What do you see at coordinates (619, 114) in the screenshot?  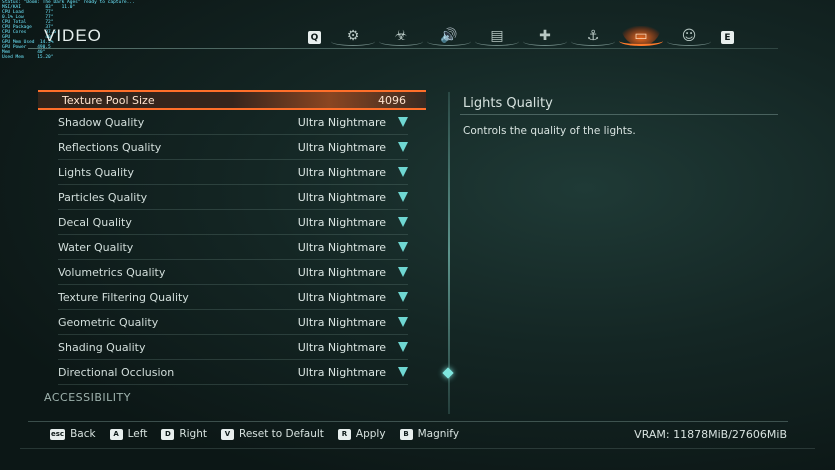 I see `details-divider` at bounding box center [619, 114].